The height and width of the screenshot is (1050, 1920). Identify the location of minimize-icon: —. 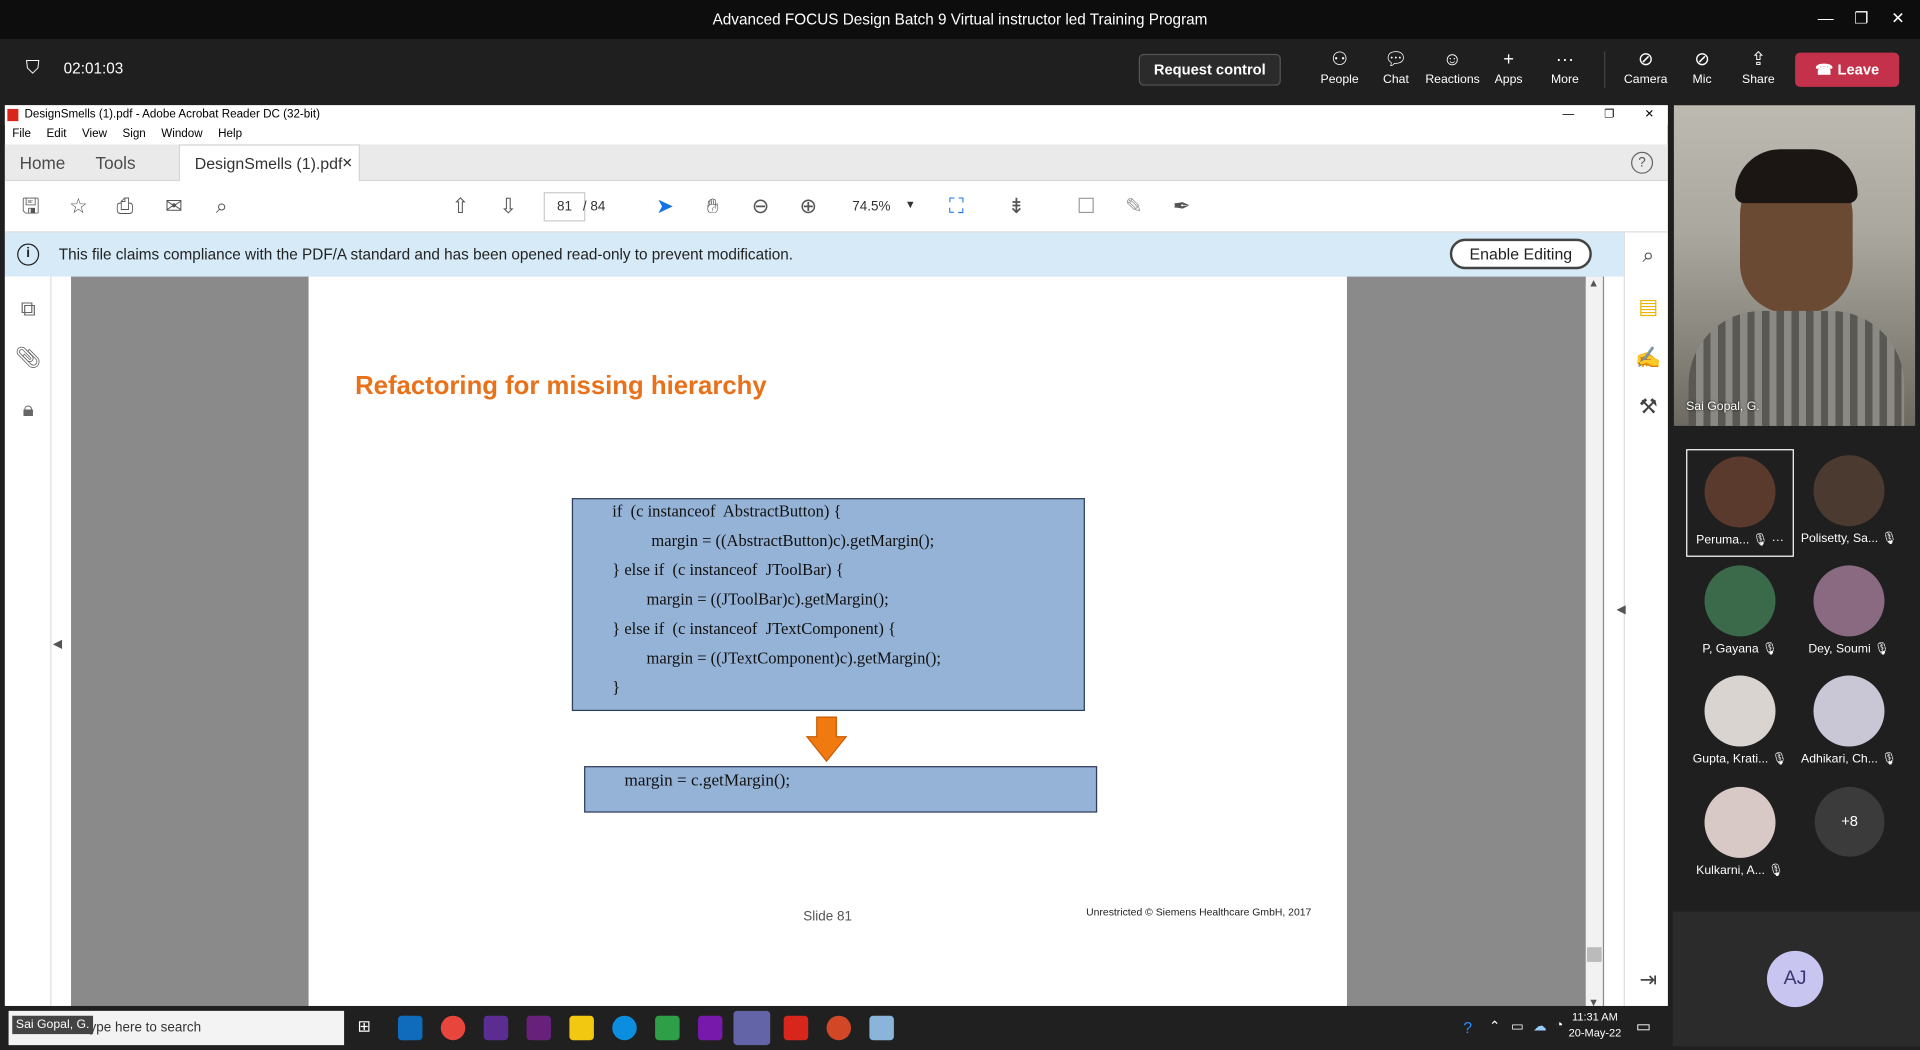
(1825, 19).